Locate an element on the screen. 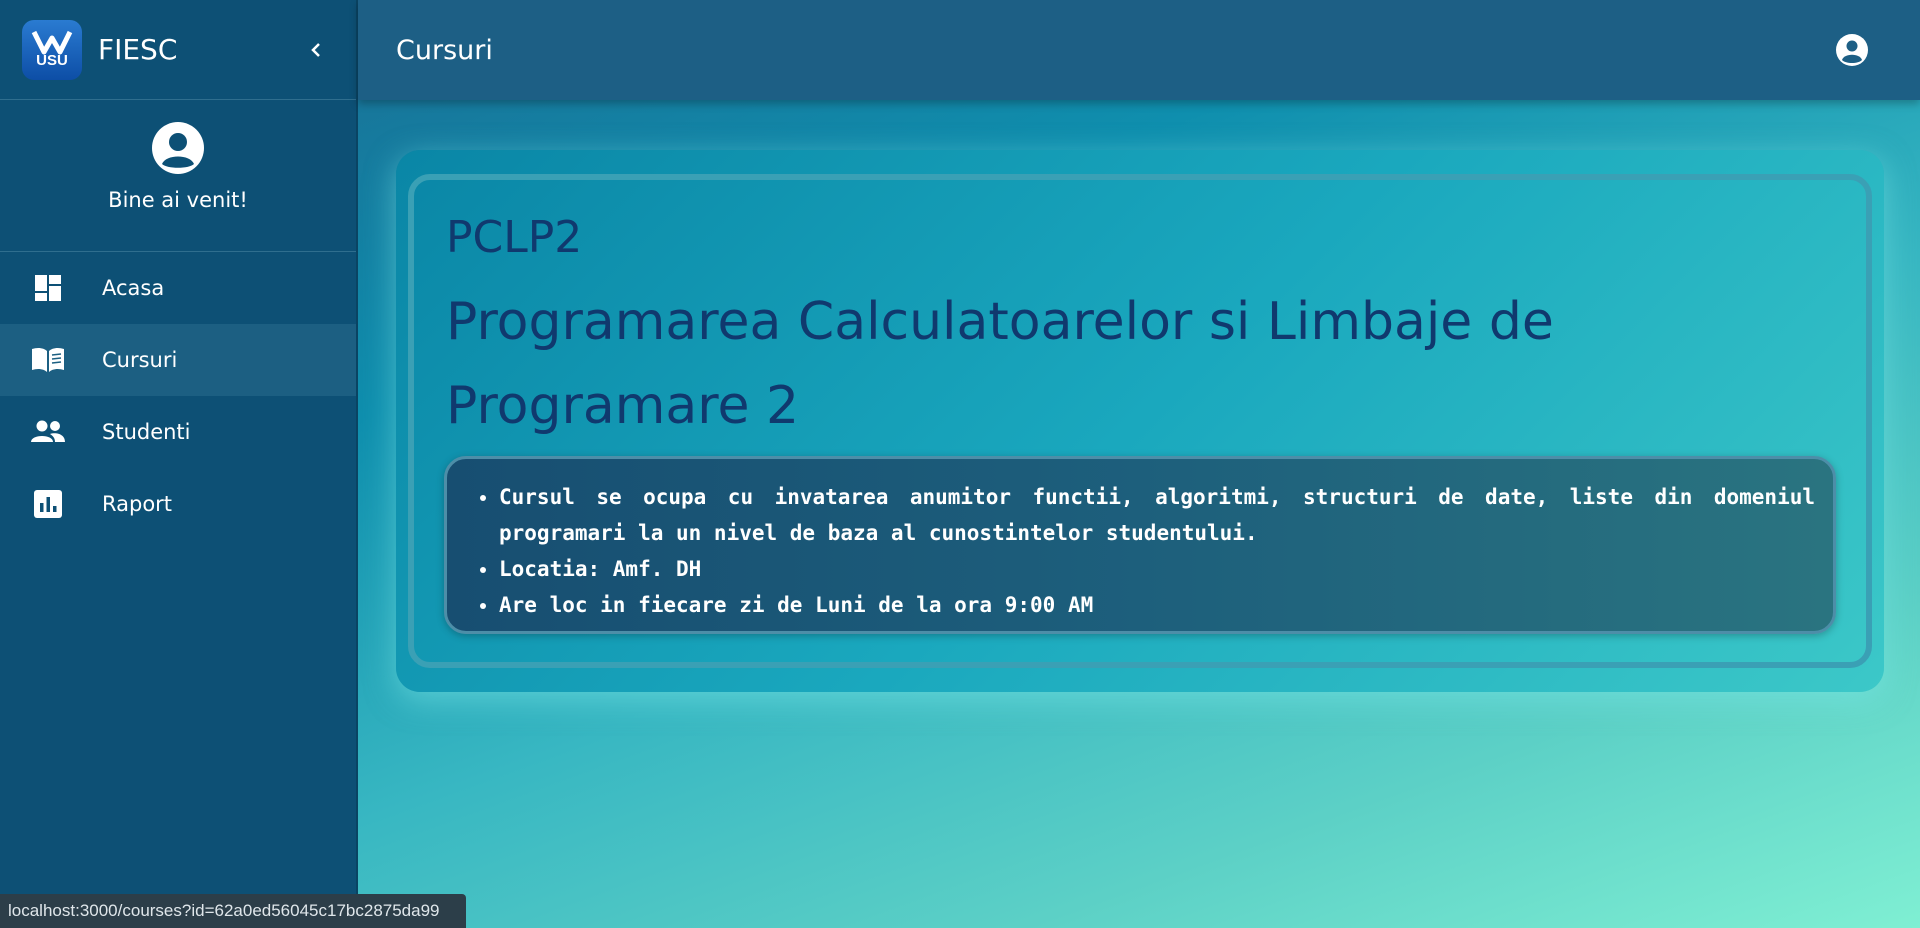 Image resolution: width=1920 pixels, height=928 pixels. page-title: Cursuri is located at coordinates (444, 50).